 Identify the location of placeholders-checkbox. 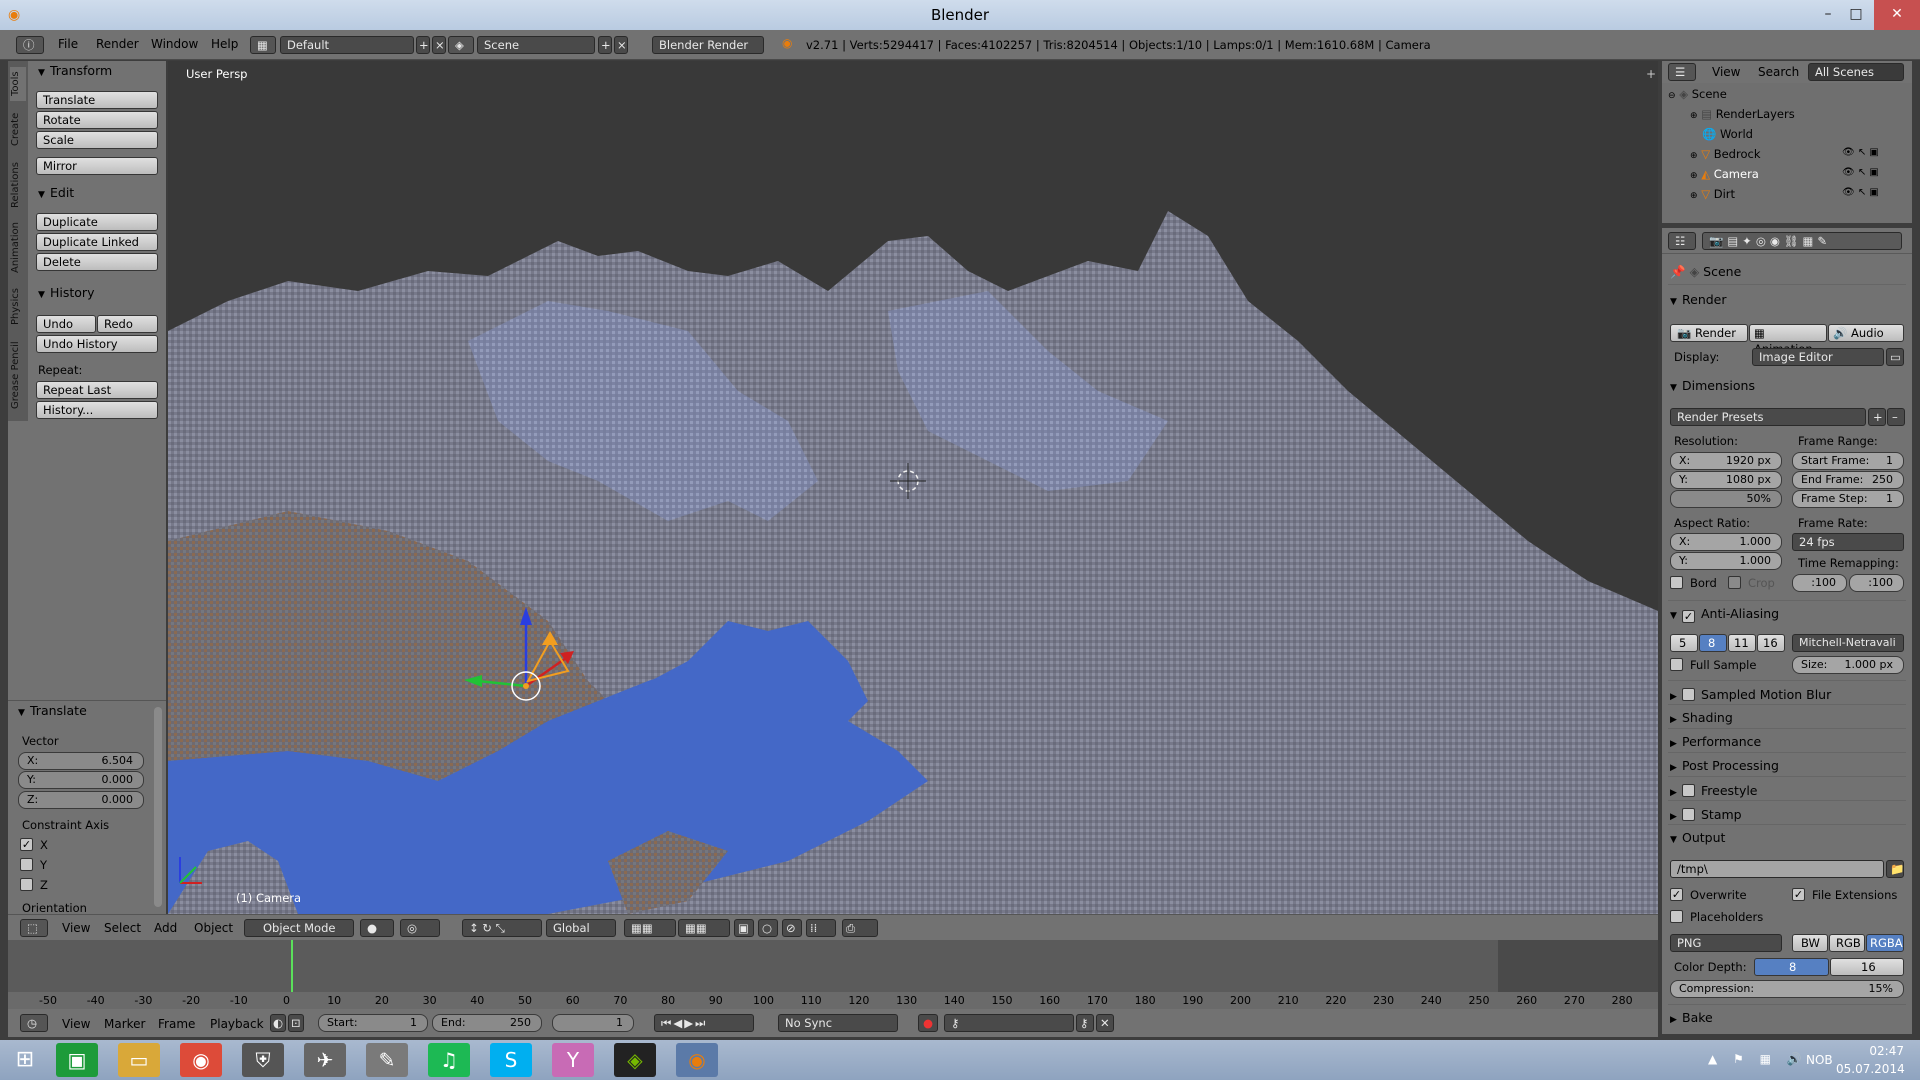
(1676, 916).